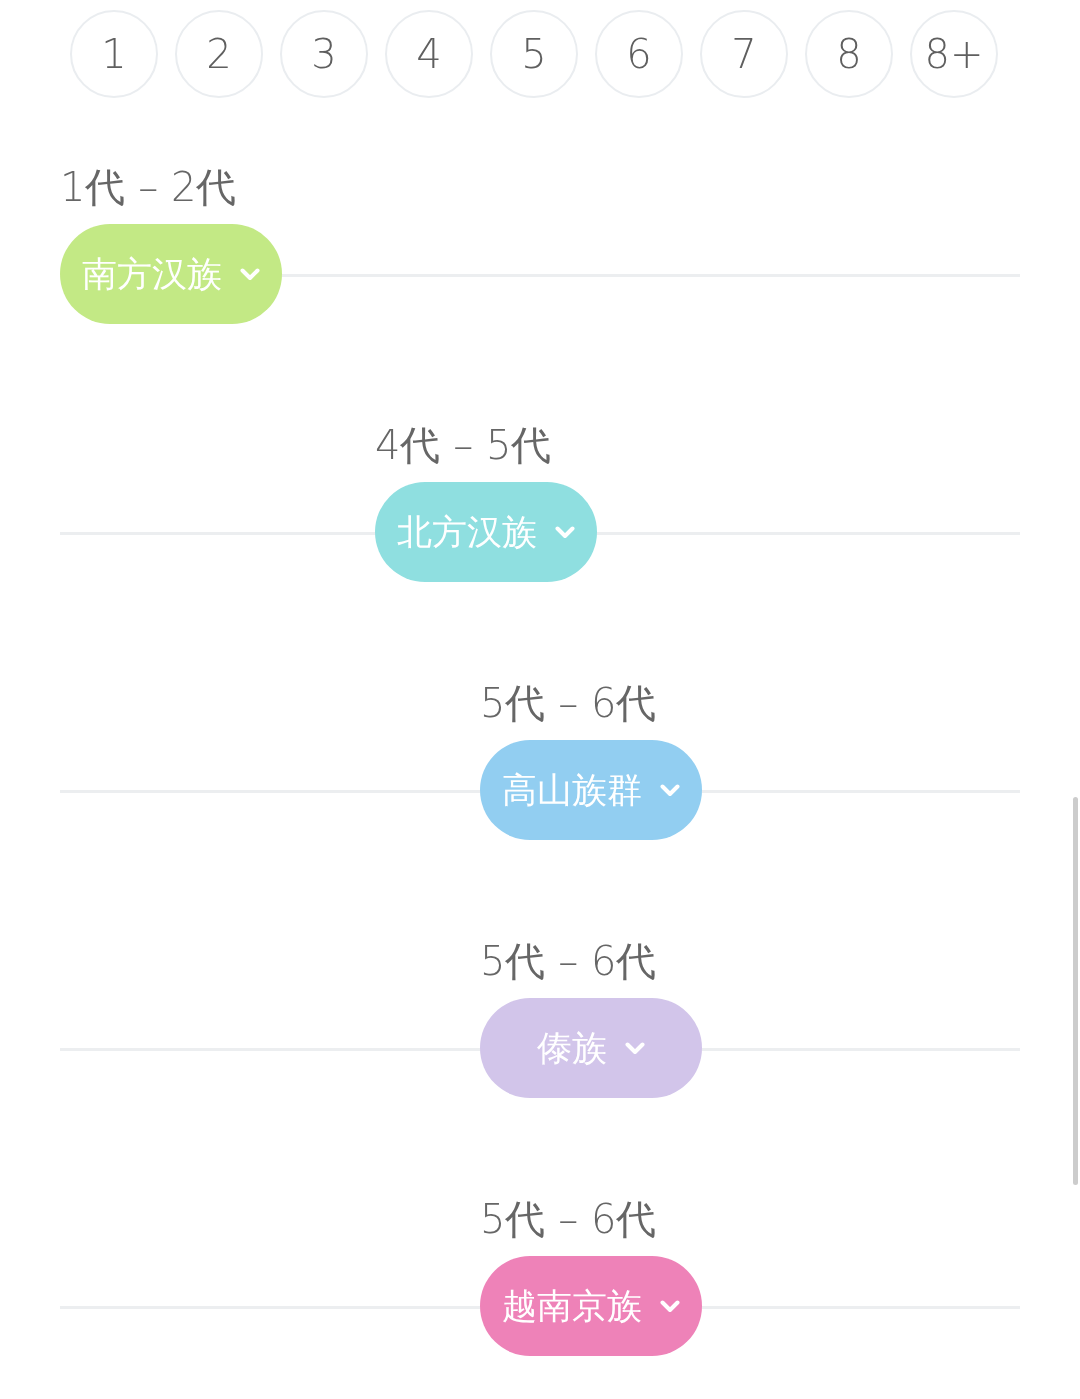  Describe the element at coordinates (219, 54) in the screenshot. I see `number-button: 2` at that location.